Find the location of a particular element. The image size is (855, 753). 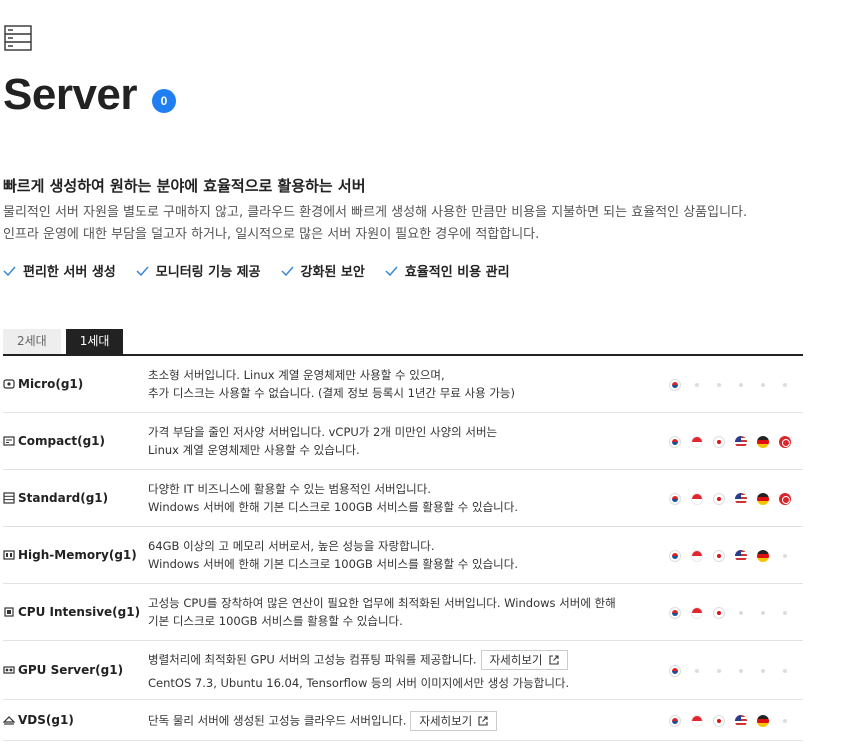

description-text: 64GB 이상의 고 메모리 서버로서, 높은 성능을 자랑합니다. is located at coordinates (291, 546).